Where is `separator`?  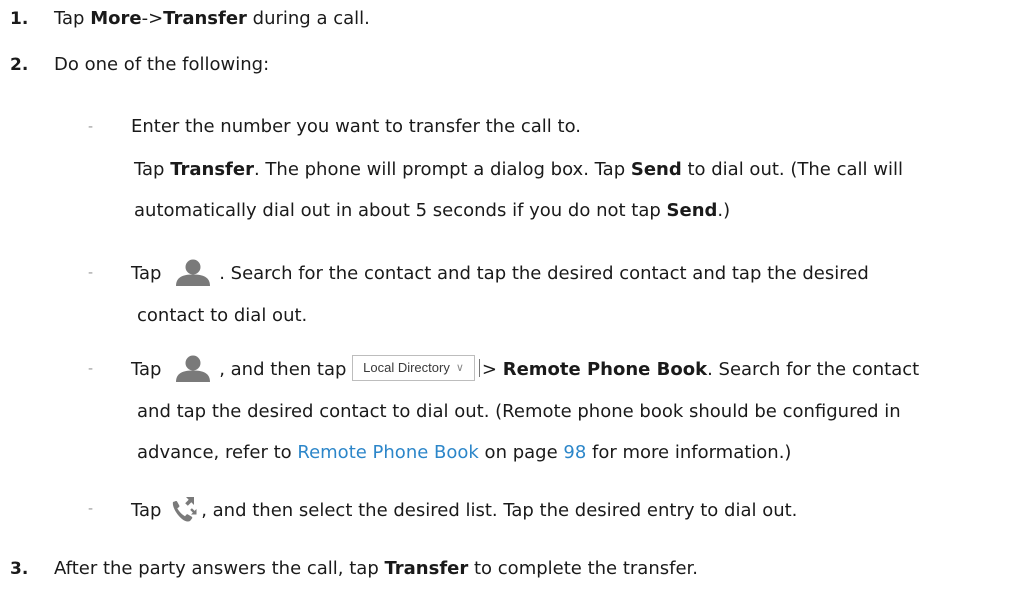 separator is located at coordinates (479, 368).